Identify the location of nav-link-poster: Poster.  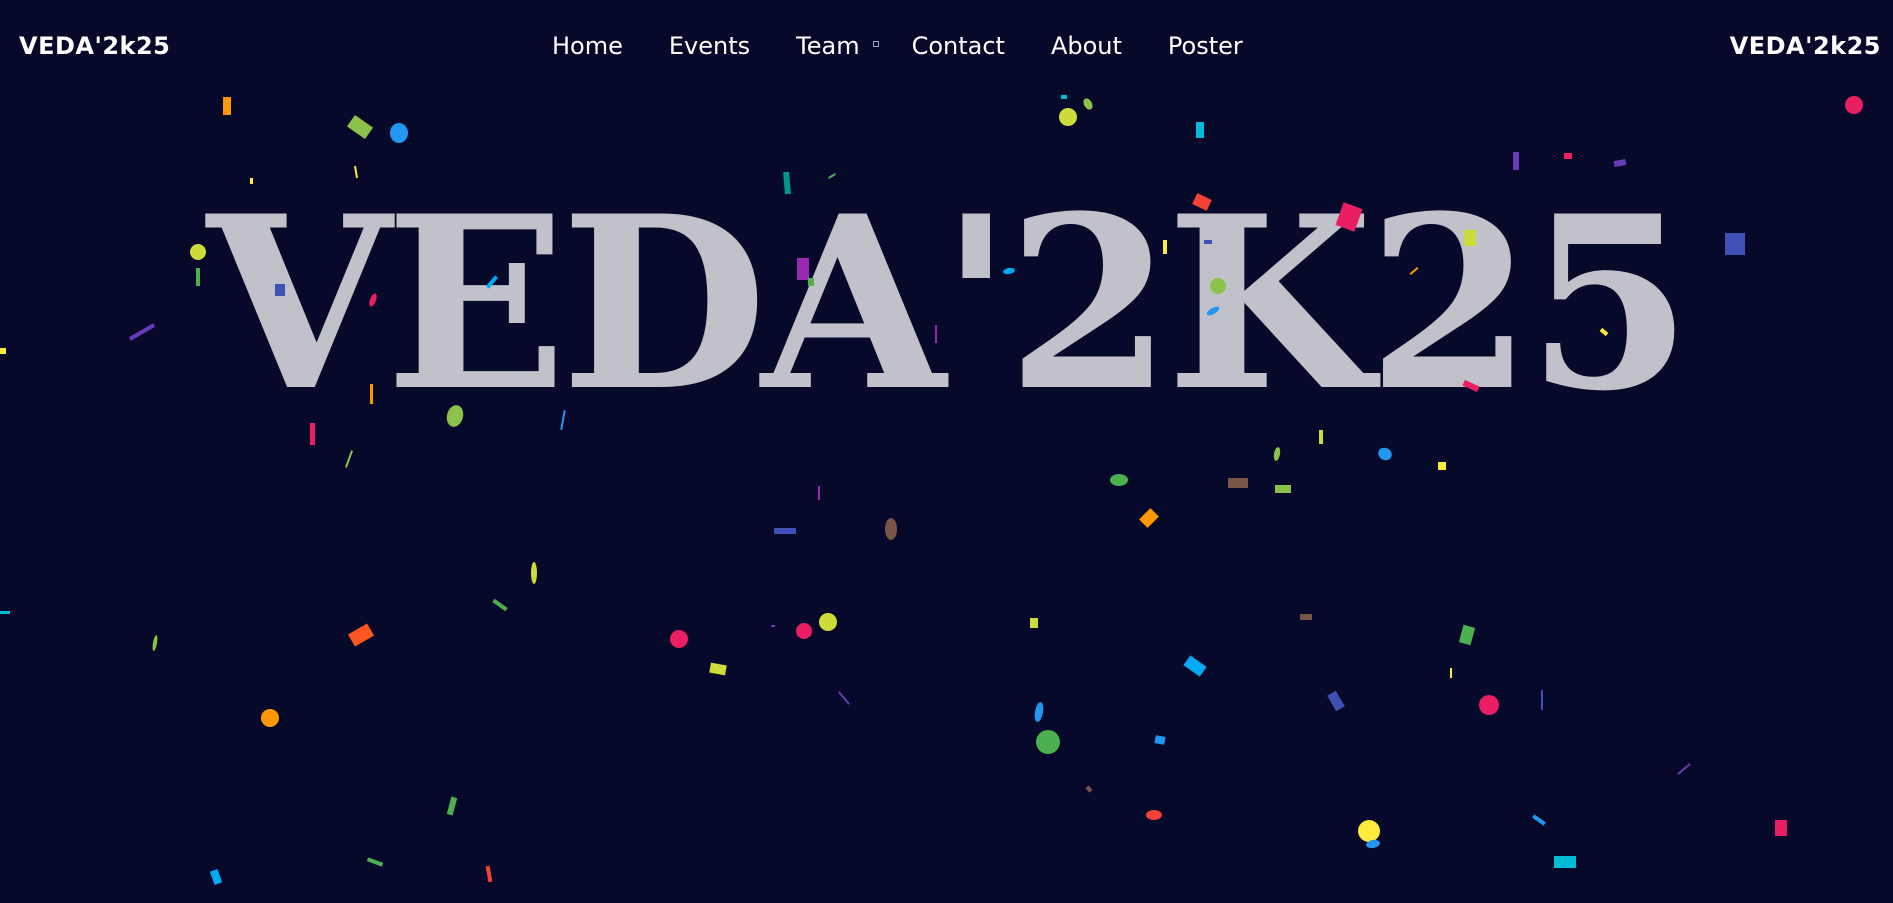
(1205, 46).